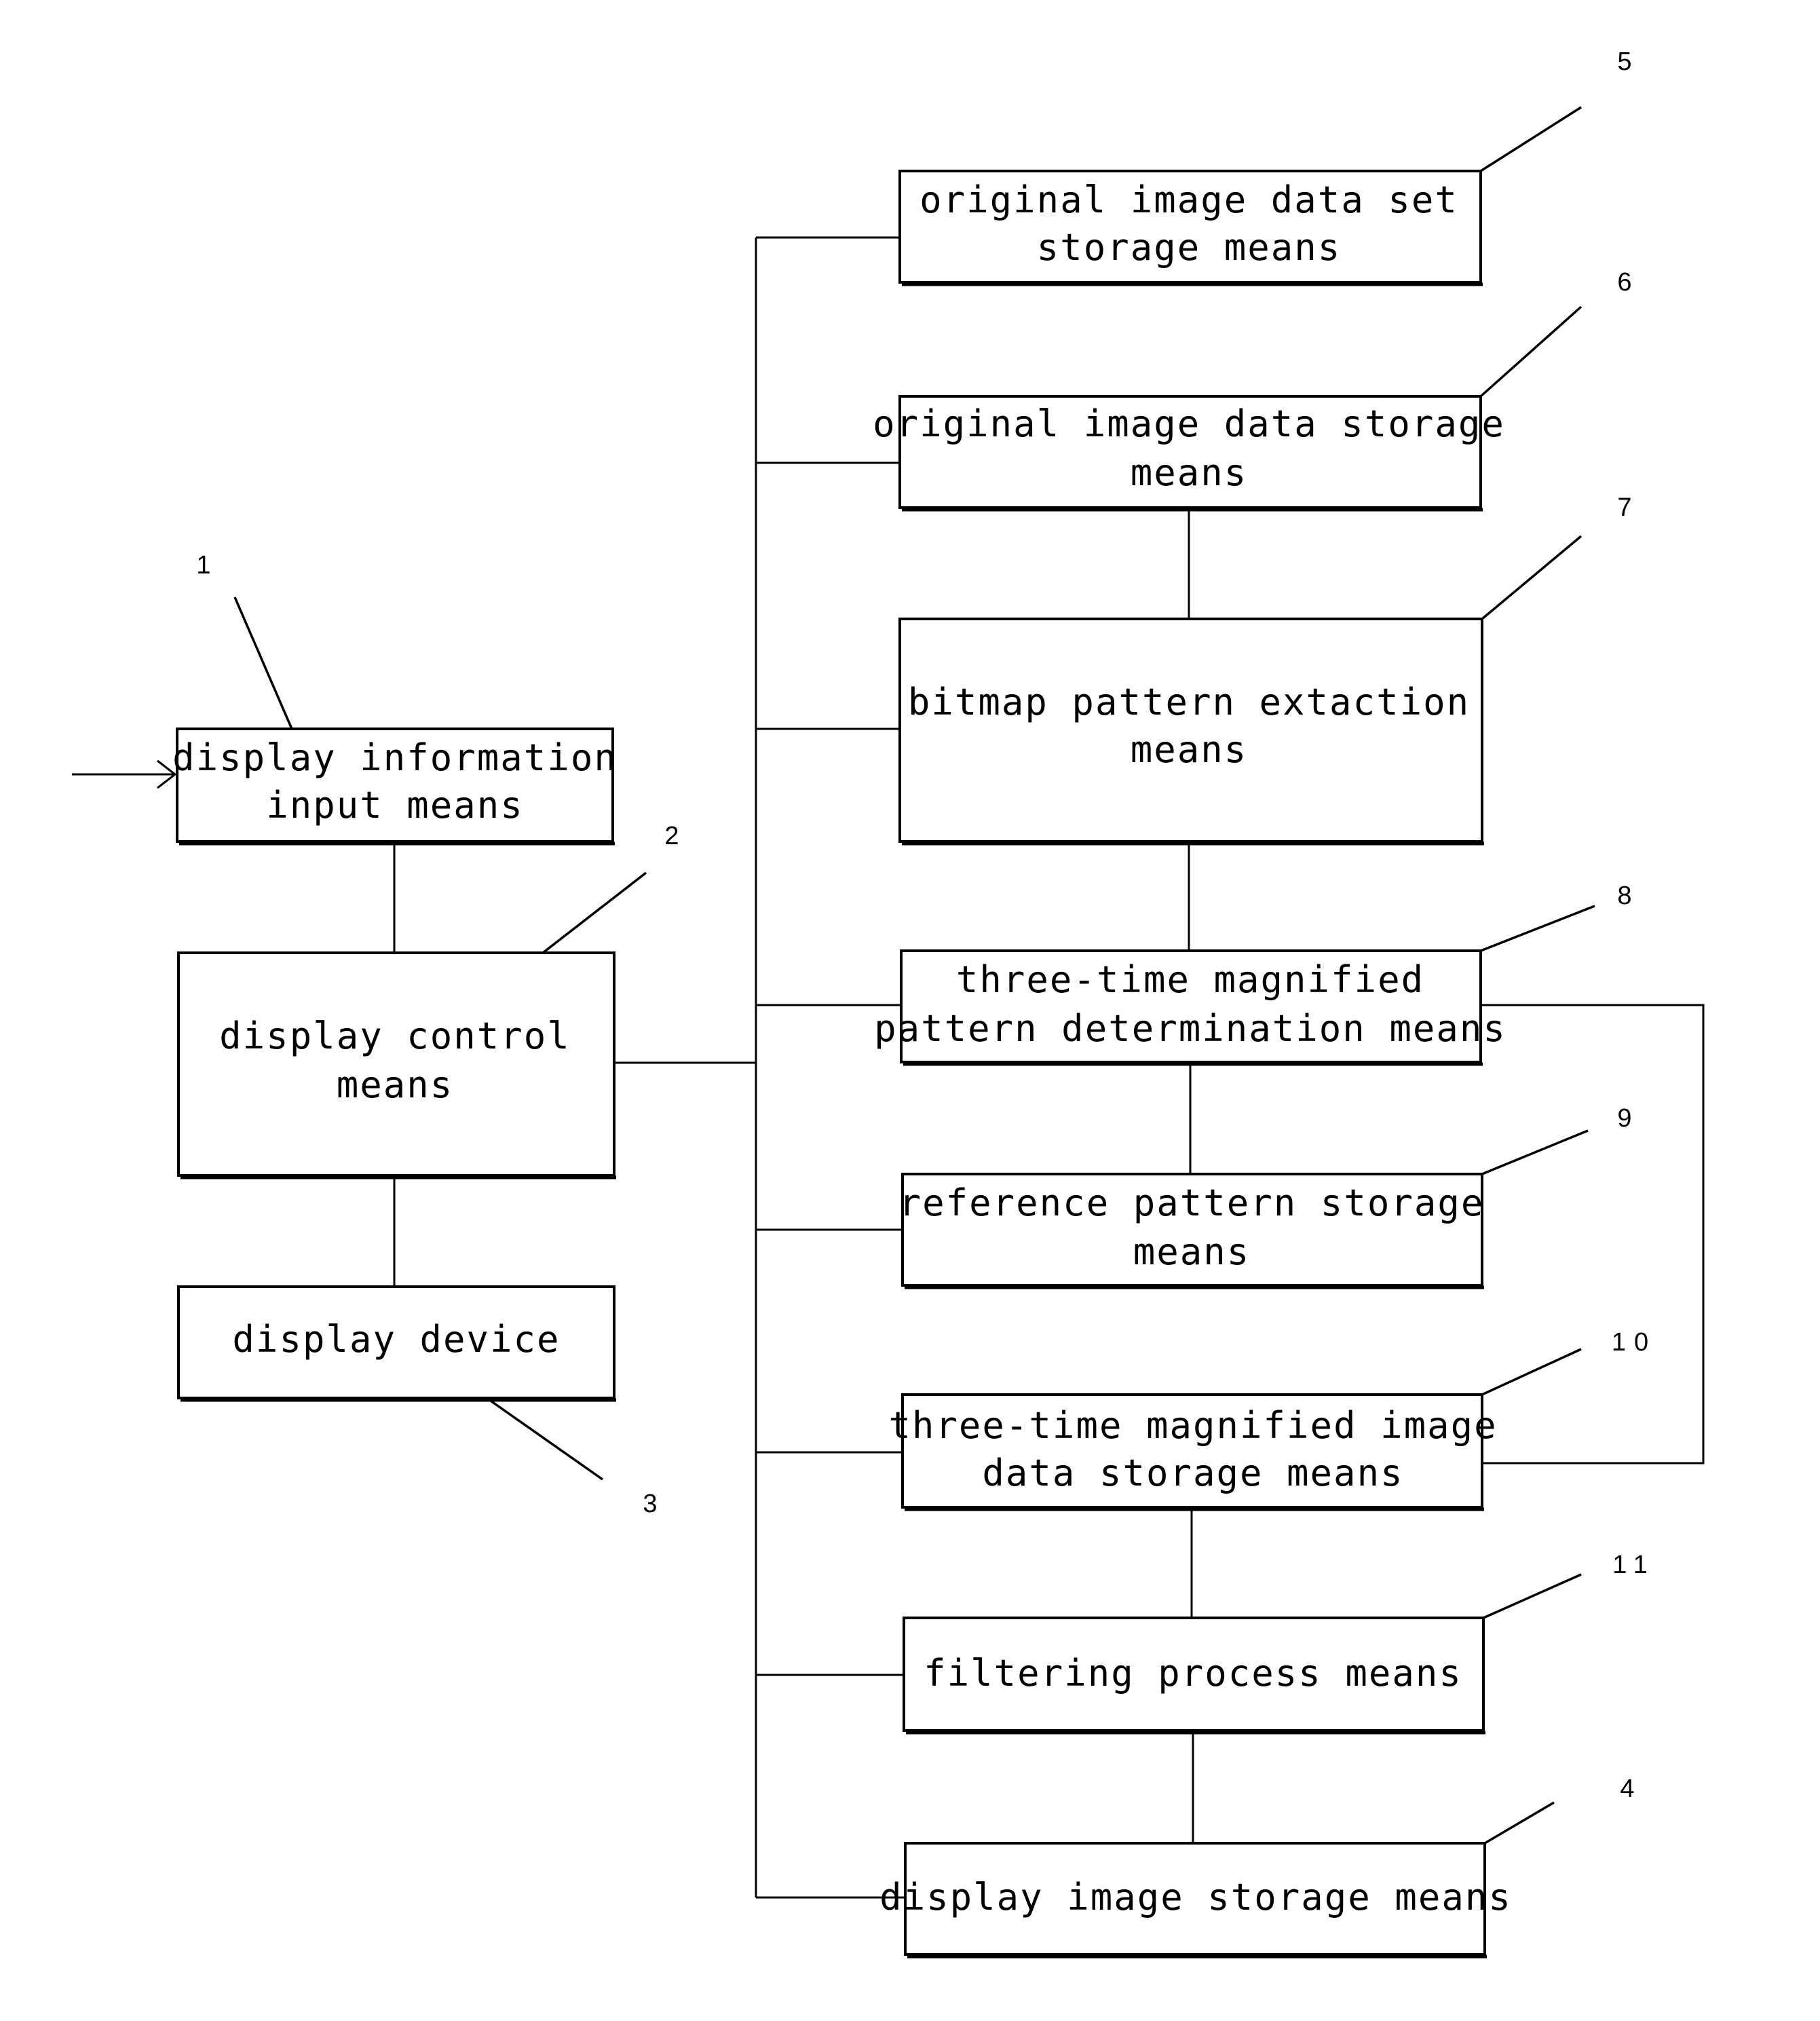  What do you see at coordinates (1193, 1473) in the screenshot?
I see `block-10-line-2: data storage means` at bounding box center [1193, 1473].